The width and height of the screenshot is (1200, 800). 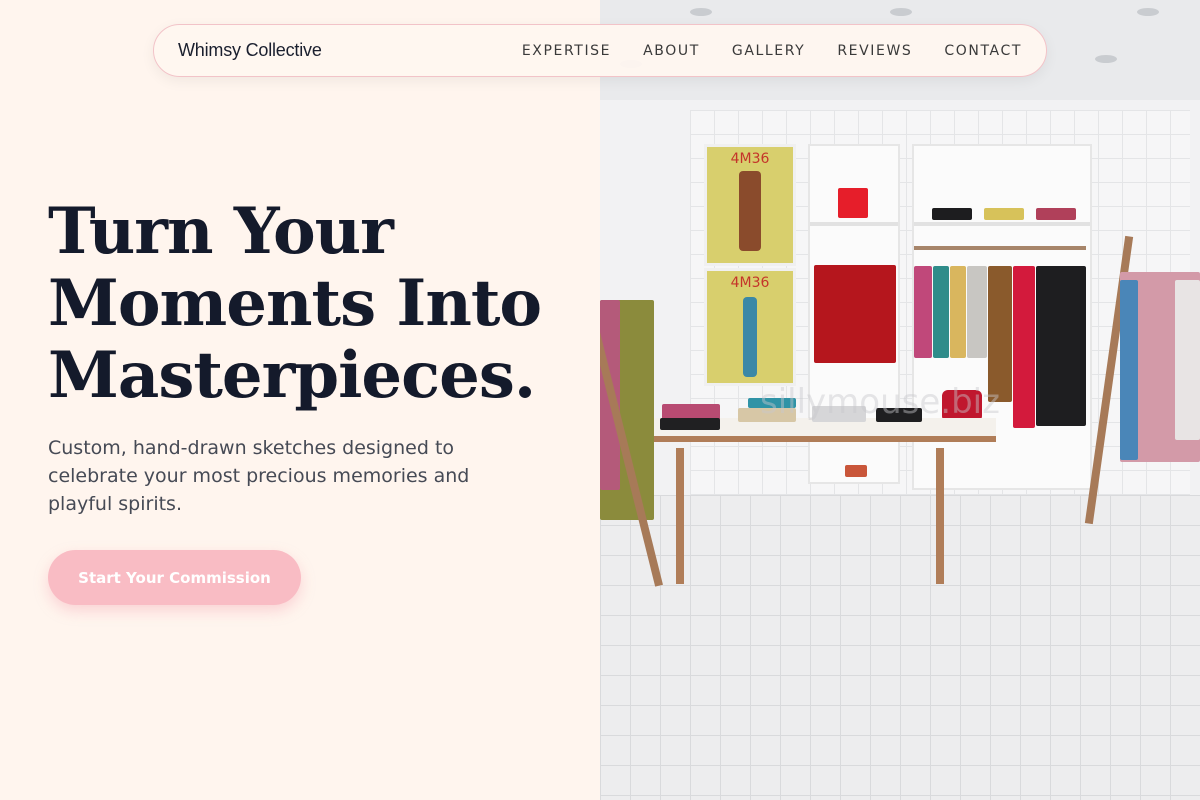 I want to click on nav-link-expertise: EXPERTISE, so click(x=566, y=51).